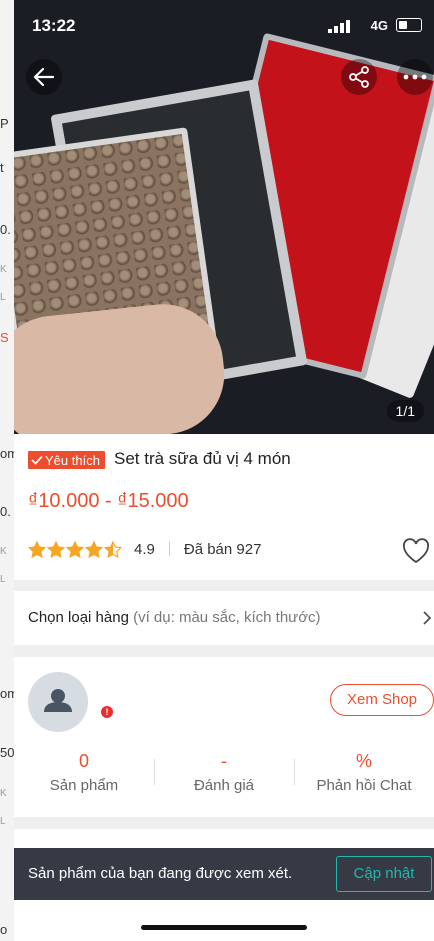 The image size is (434, 941). Describe the element at coordinates (364, 776) in the screenshot. I see `stat-chat-response: % Phản hồi Chat` at that location.